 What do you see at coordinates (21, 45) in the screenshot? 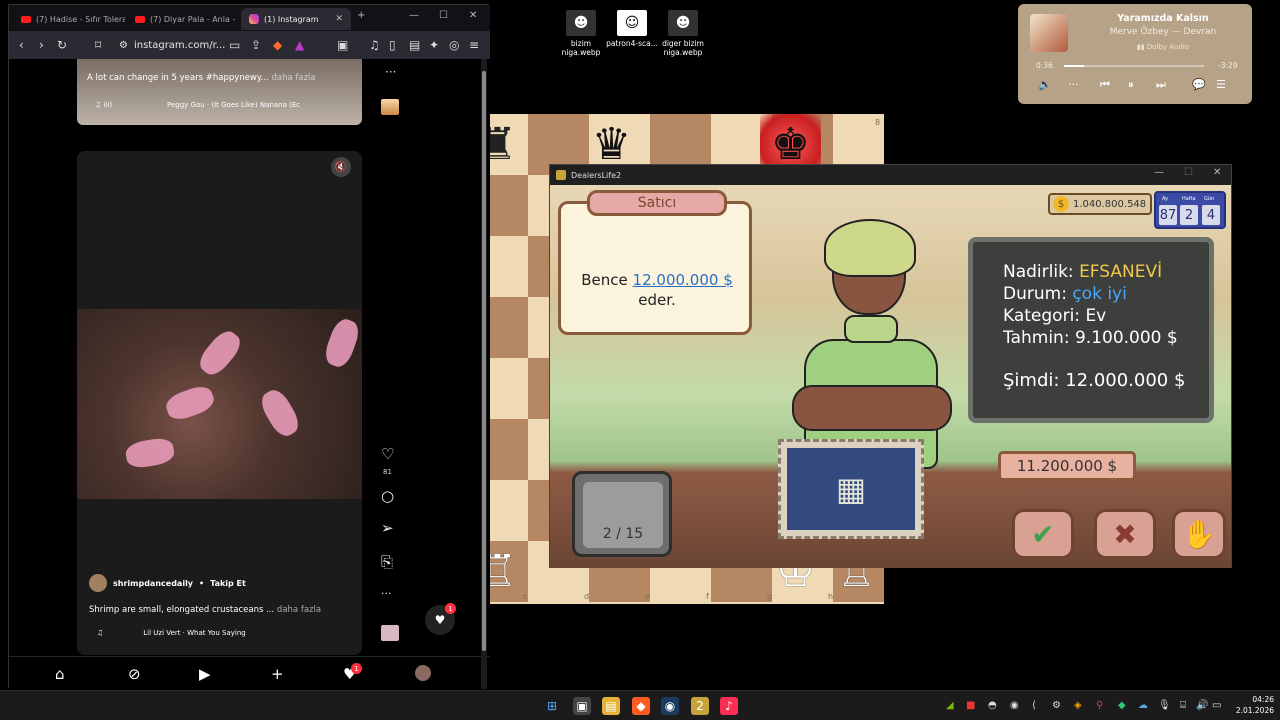
I see `back-icon: ‹` at bounding box center [21, 45].